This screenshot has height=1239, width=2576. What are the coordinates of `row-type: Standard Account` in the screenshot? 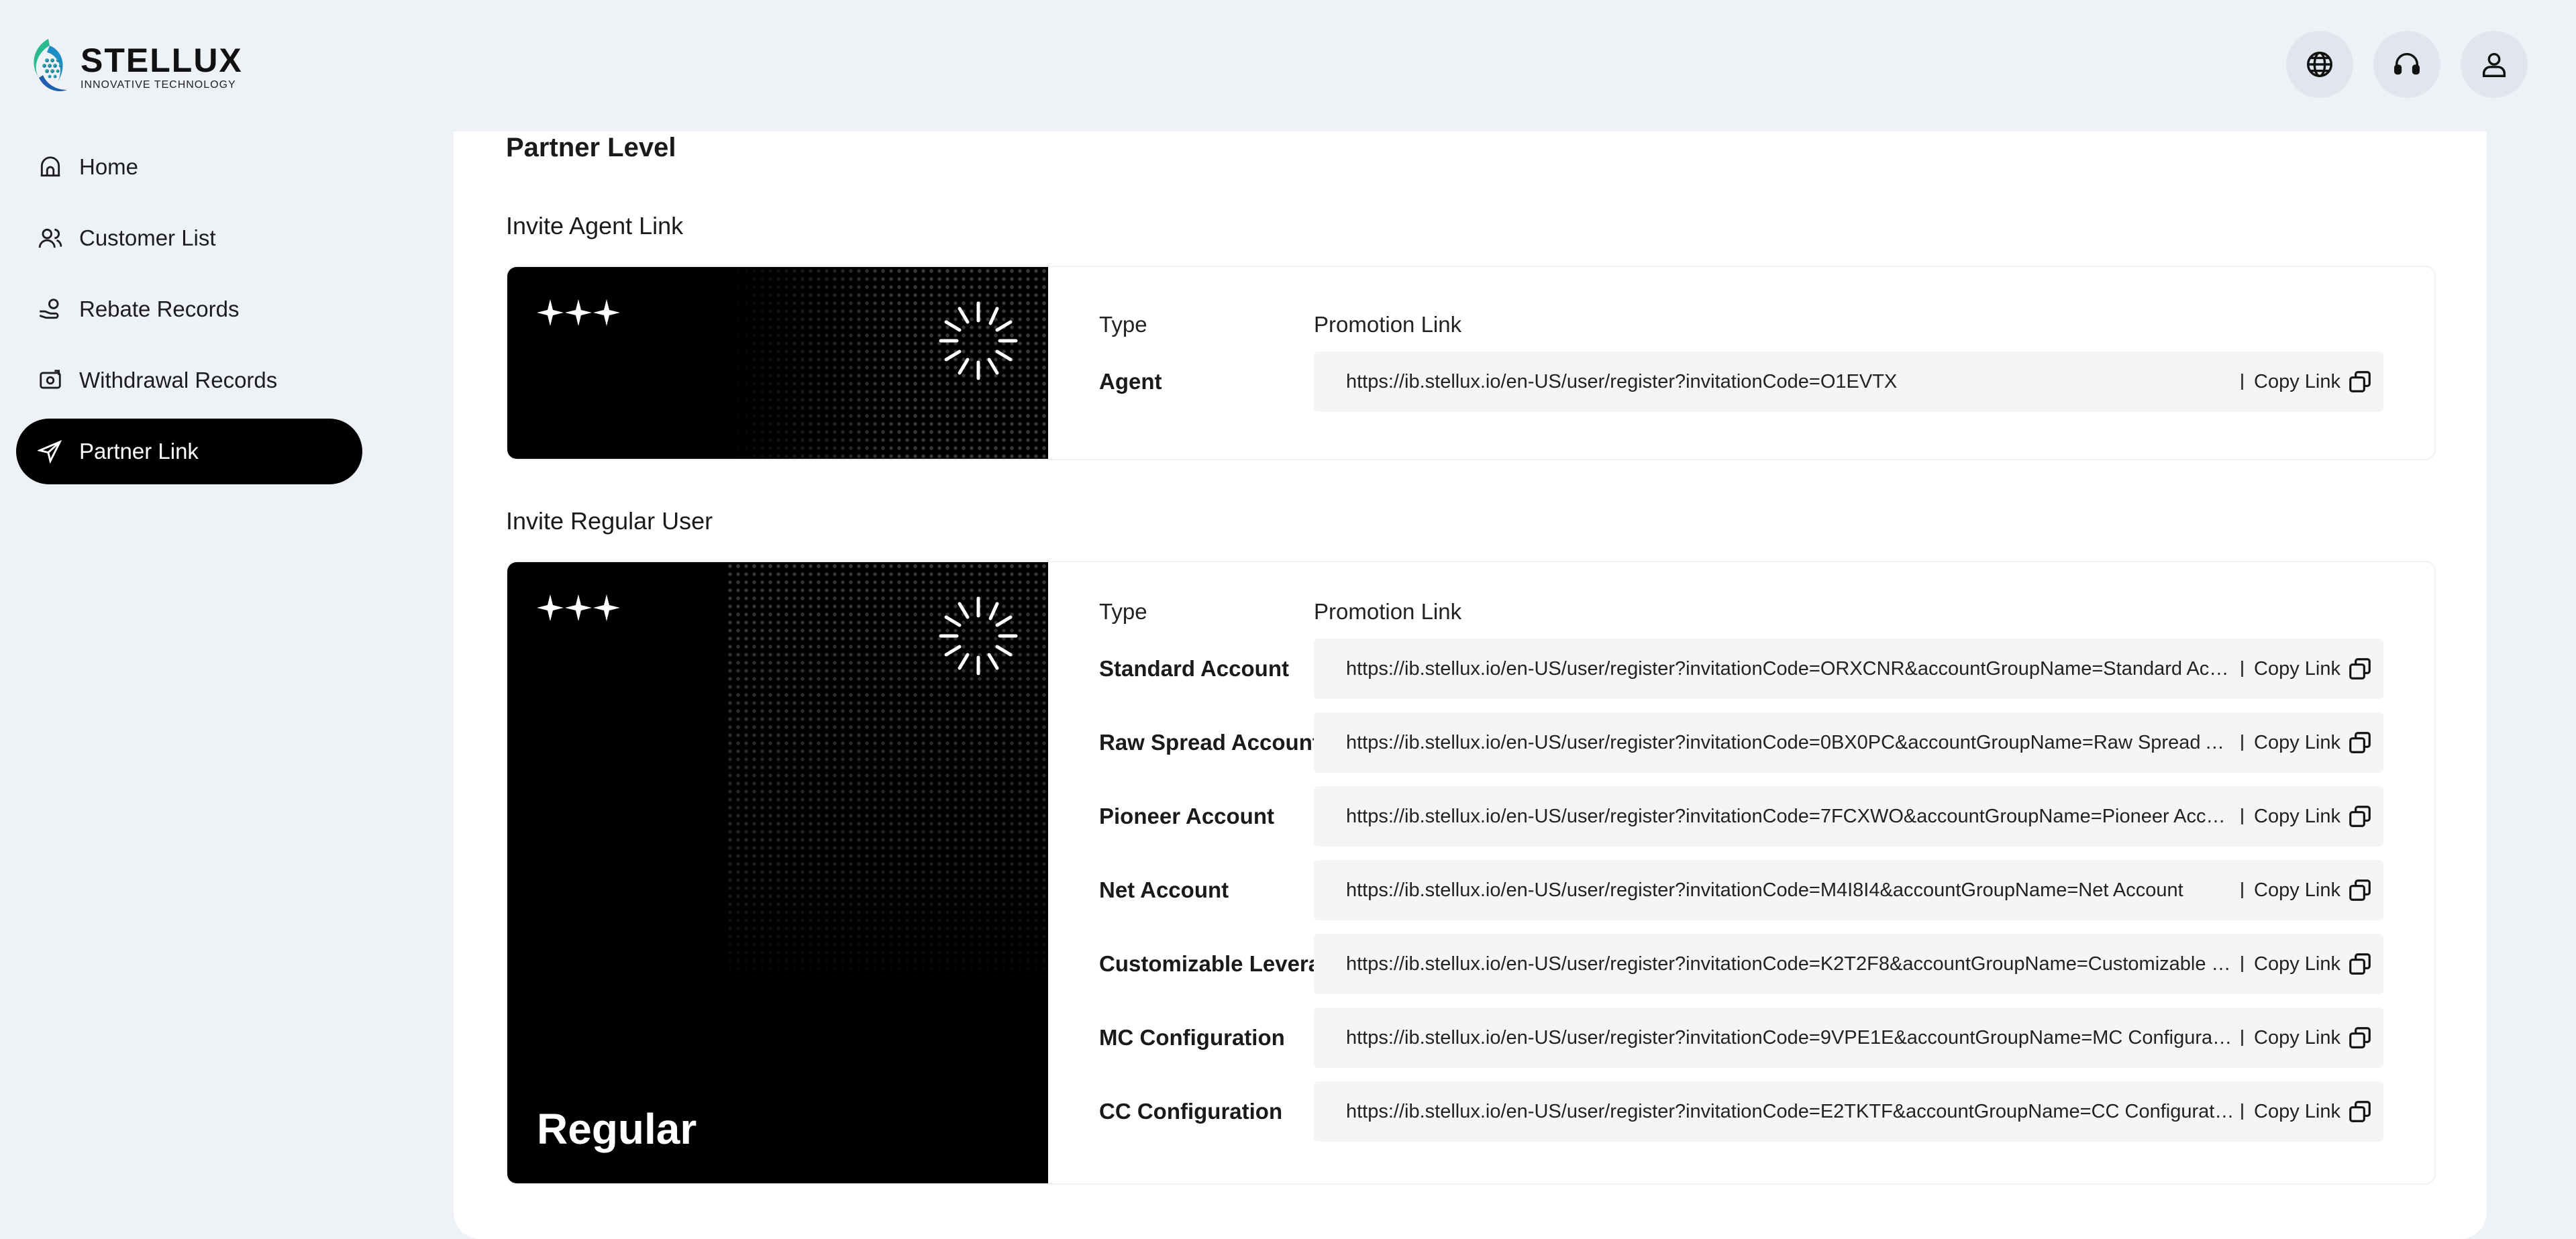 It's located at (1194, 668).